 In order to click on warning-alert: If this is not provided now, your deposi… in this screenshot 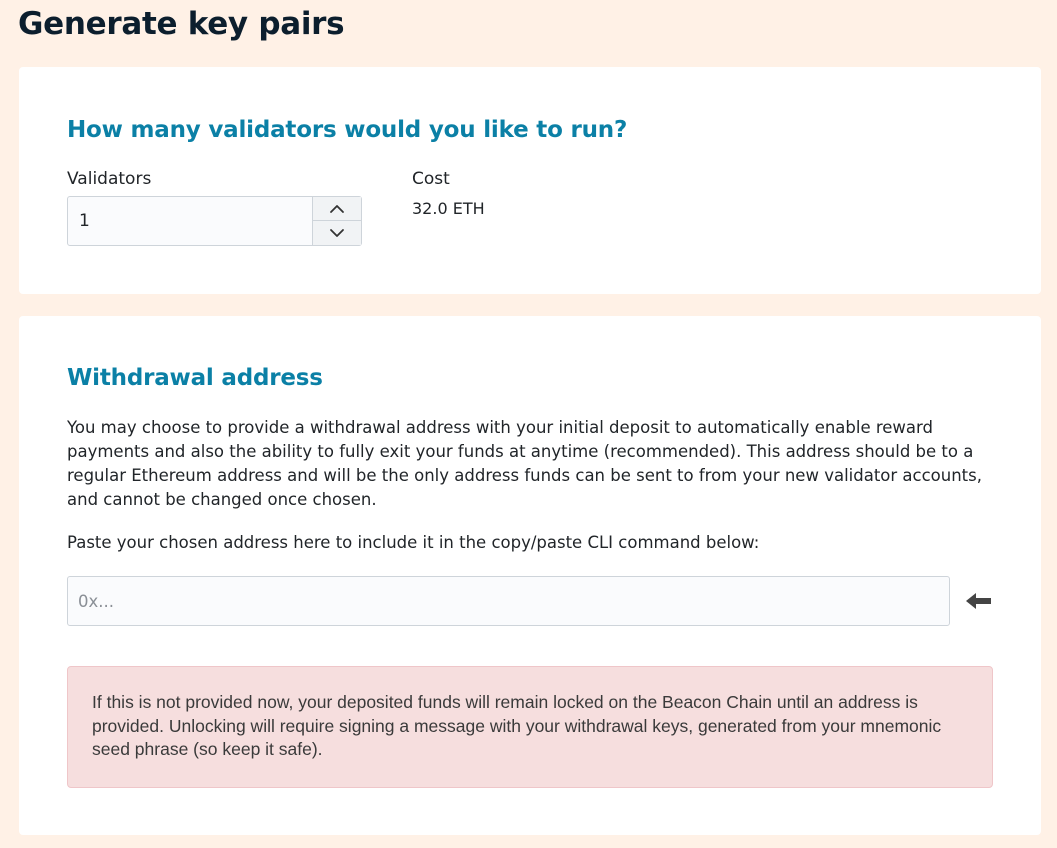, I will do `click(530, 727)`.